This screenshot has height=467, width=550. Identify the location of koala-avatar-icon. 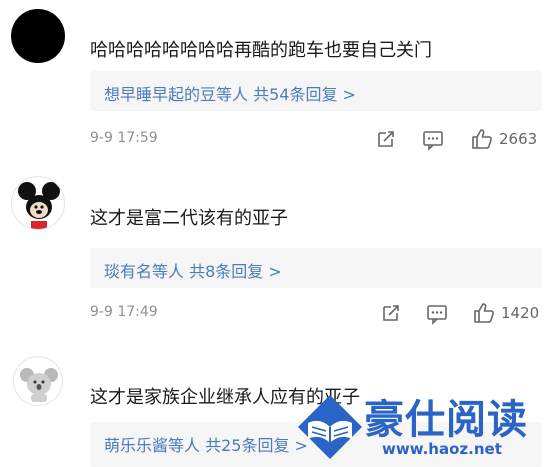
(39, 385).